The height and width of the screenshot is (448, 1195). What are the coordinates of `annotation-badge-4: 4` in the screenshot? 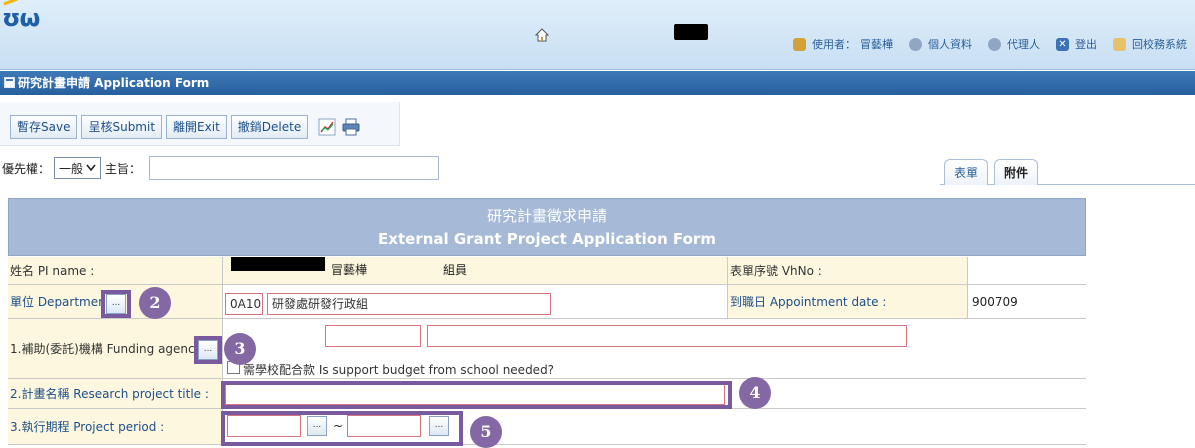 It's located at (755, 393).